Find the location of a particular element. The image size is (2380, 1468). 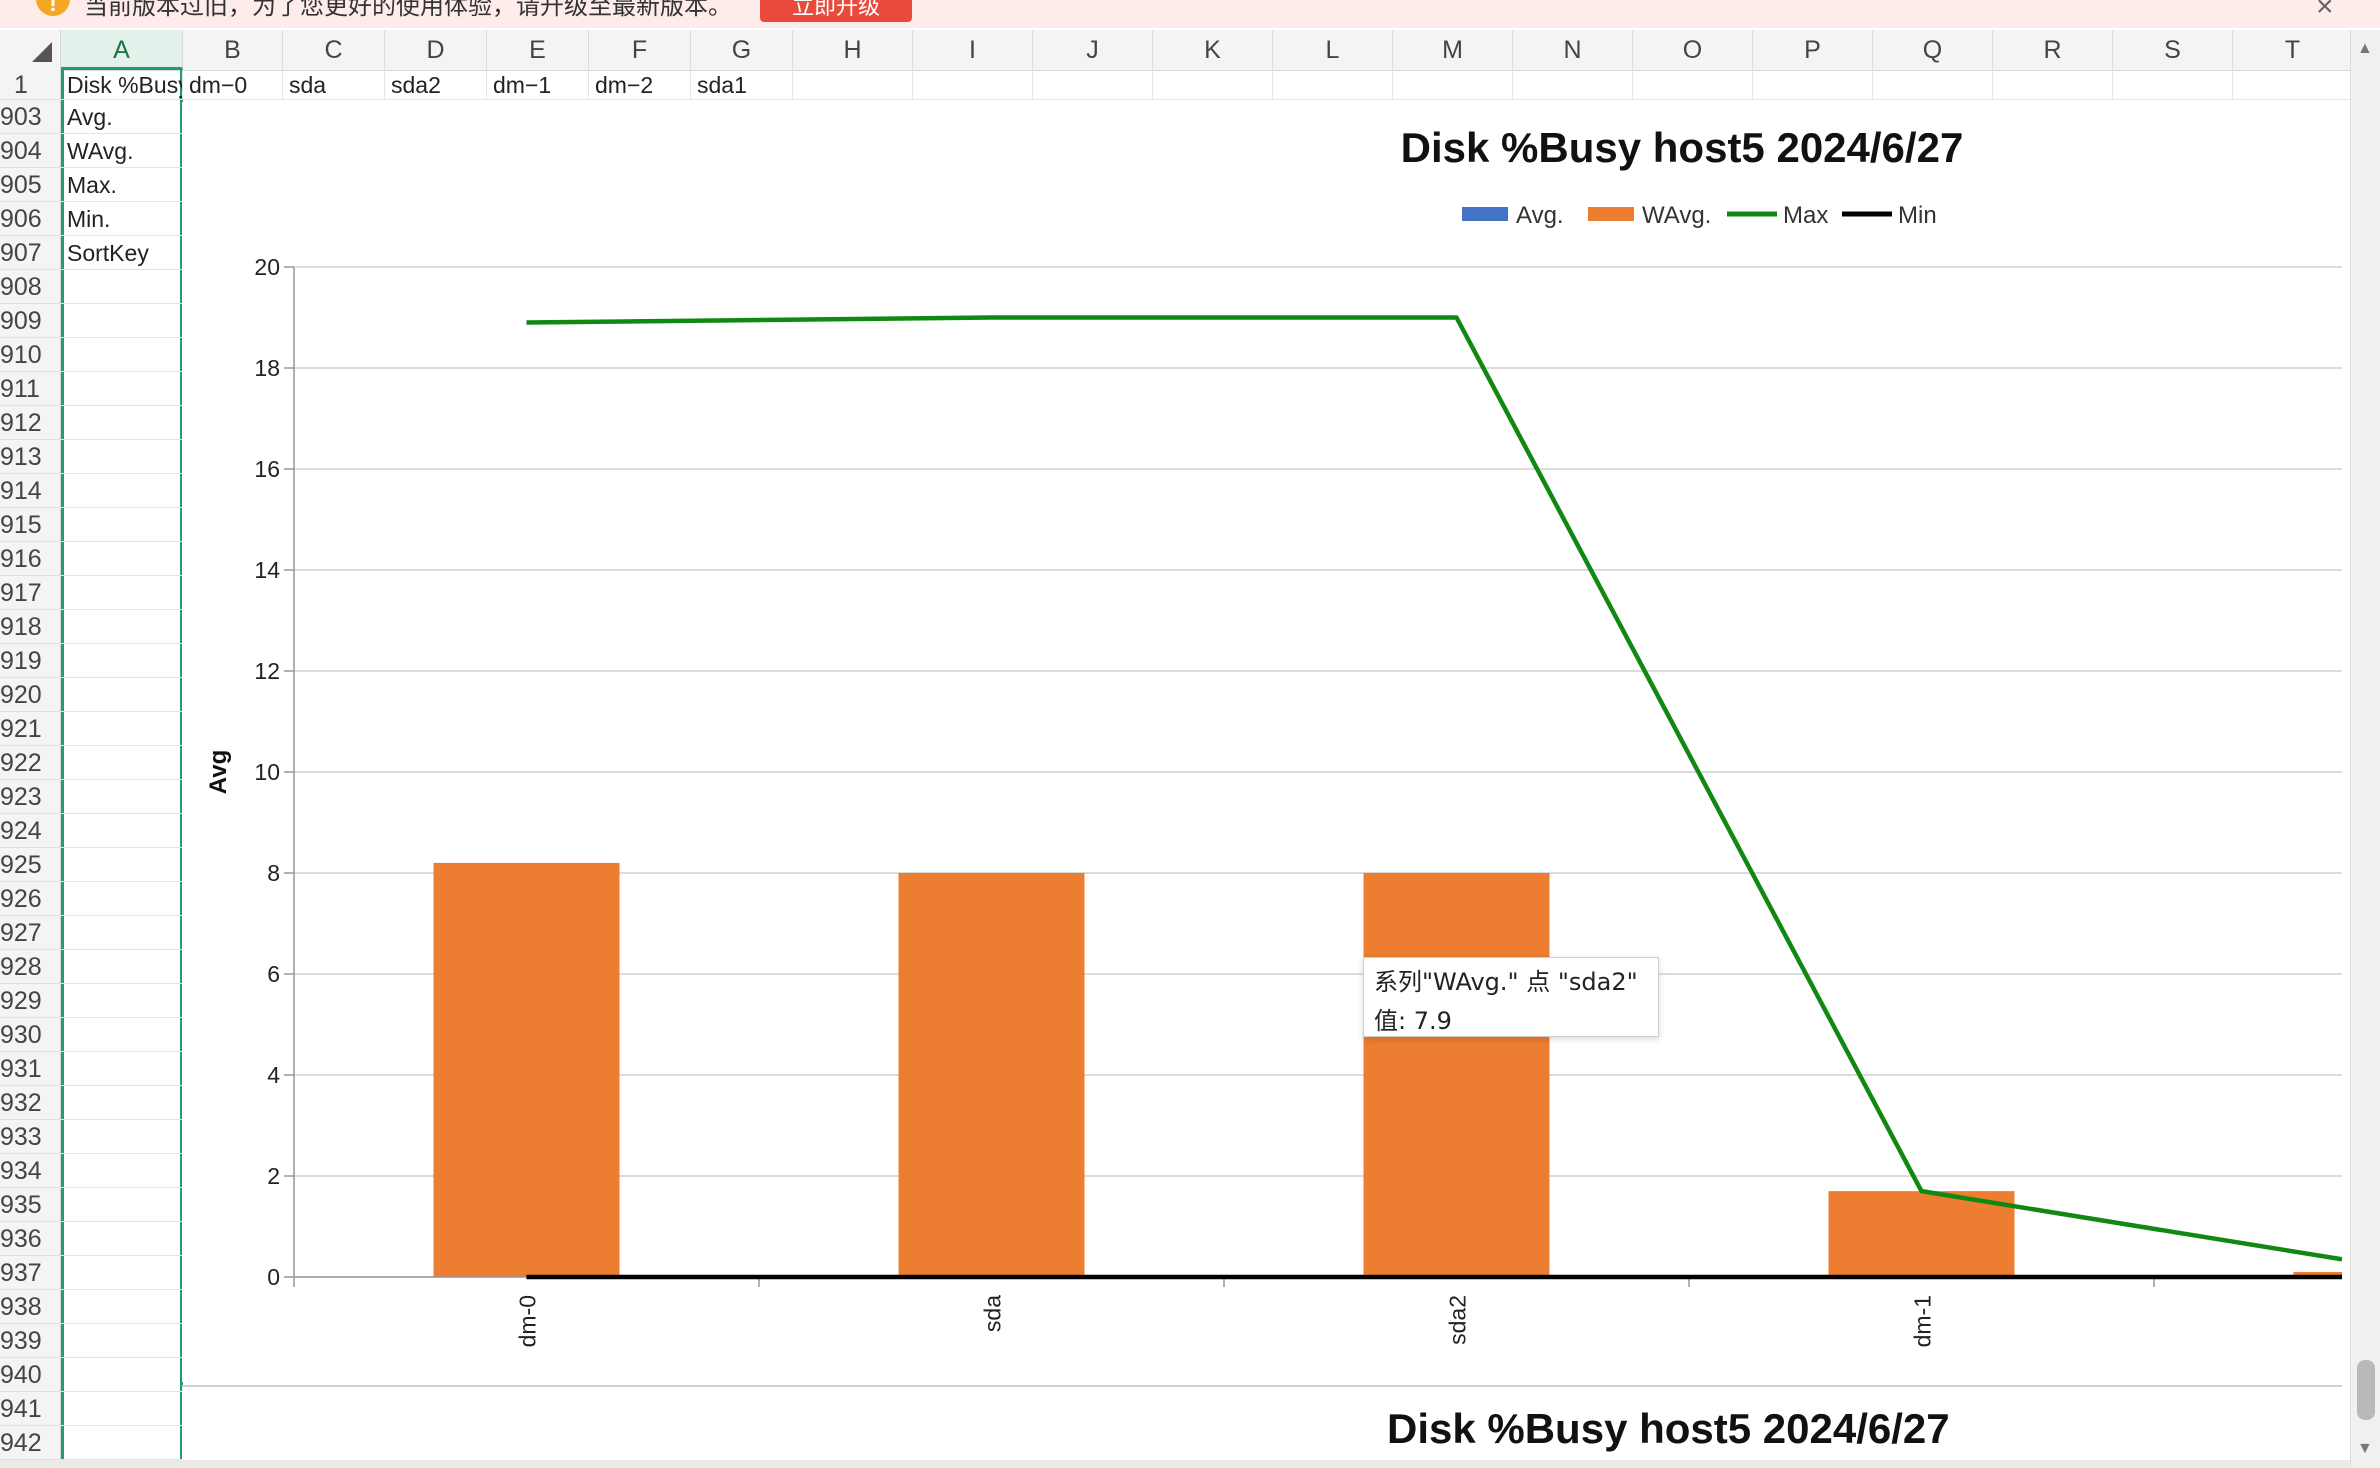

column-header-m: M is located at coordinates (1453, 50).